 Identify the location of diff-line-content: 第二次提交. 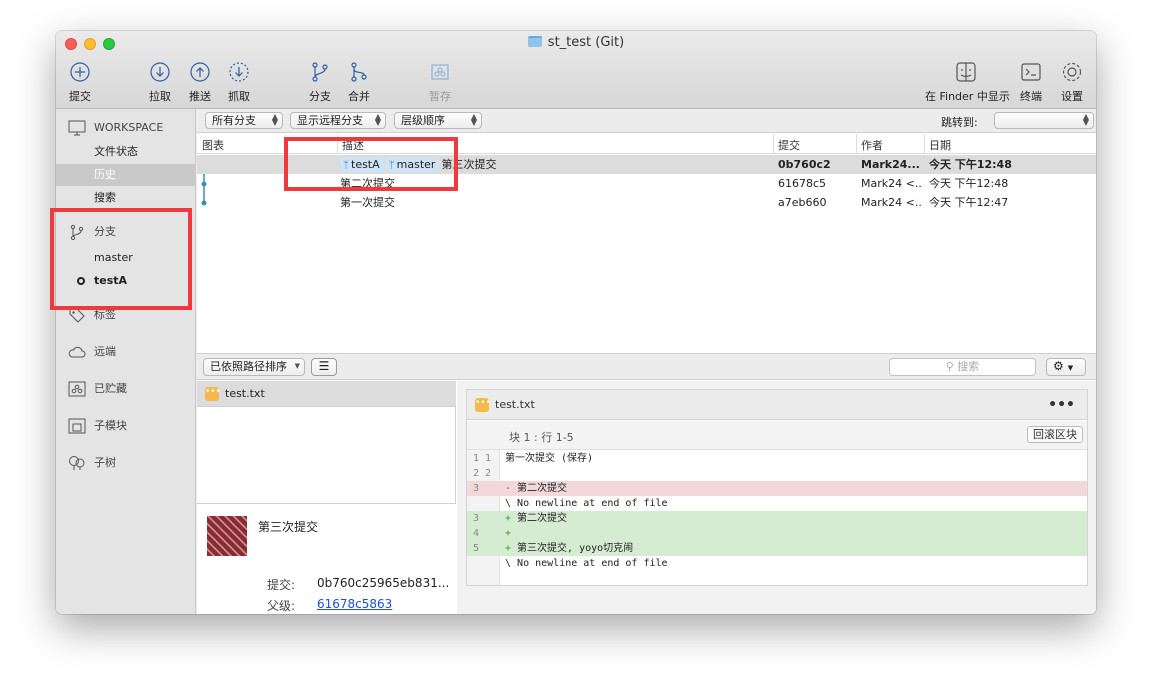
(542, 518).